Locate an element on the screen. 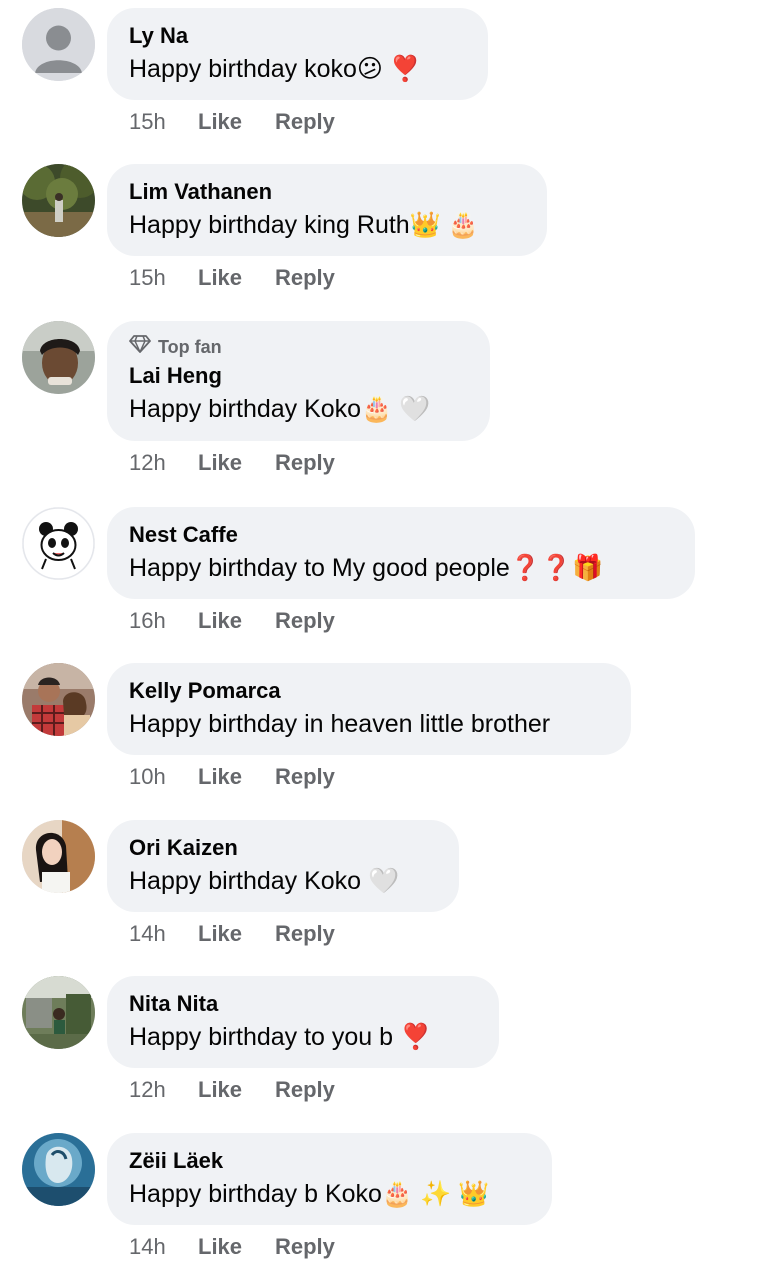 The width and height of the screenshot is (759, 1280). comment-text: Happy birthday to you b ❣️ is located at coordinates (280, 1037).